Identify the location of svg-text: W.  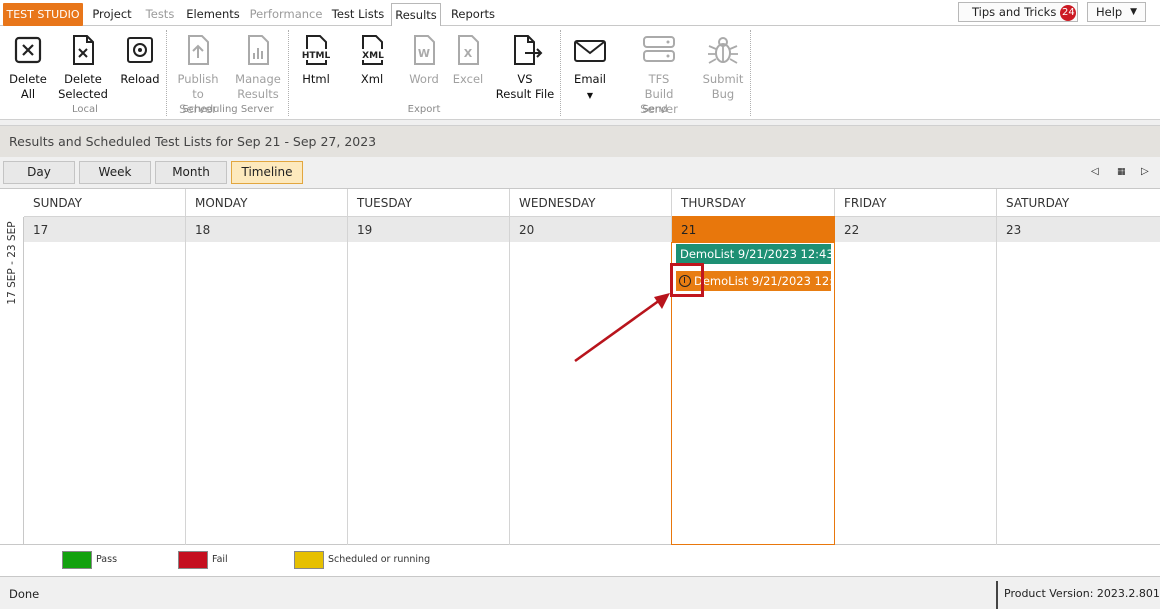
(424, 53).